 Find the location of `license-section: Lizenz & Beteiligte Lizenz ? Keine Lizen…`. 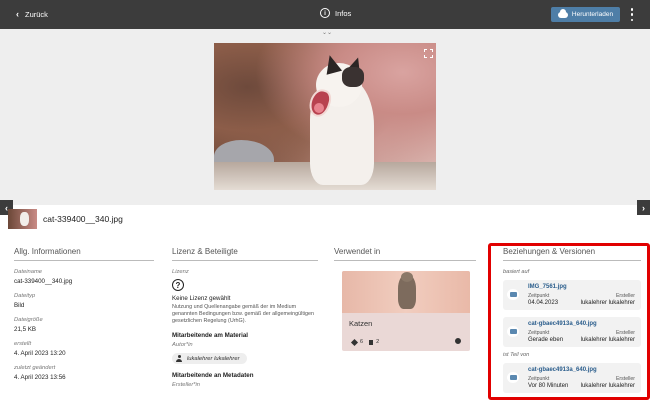

license-section: Lizenz & Beteiligte Lizenz ? Keine Lizen… is located at coordinates (245, 317).